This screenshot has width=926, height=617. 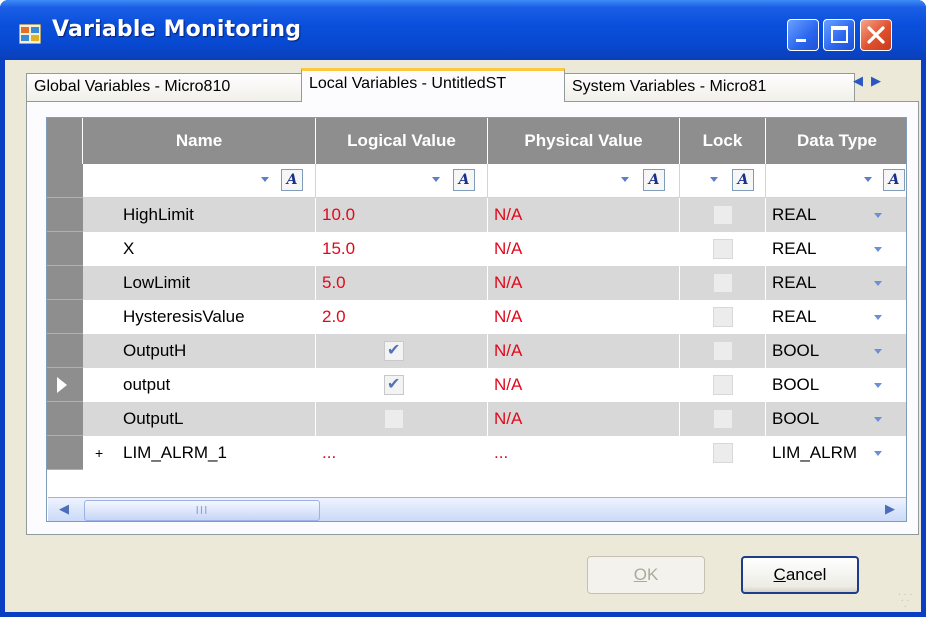 I want to click on resize-grip-icon: . . . . . ., so click(x=907, y=599).